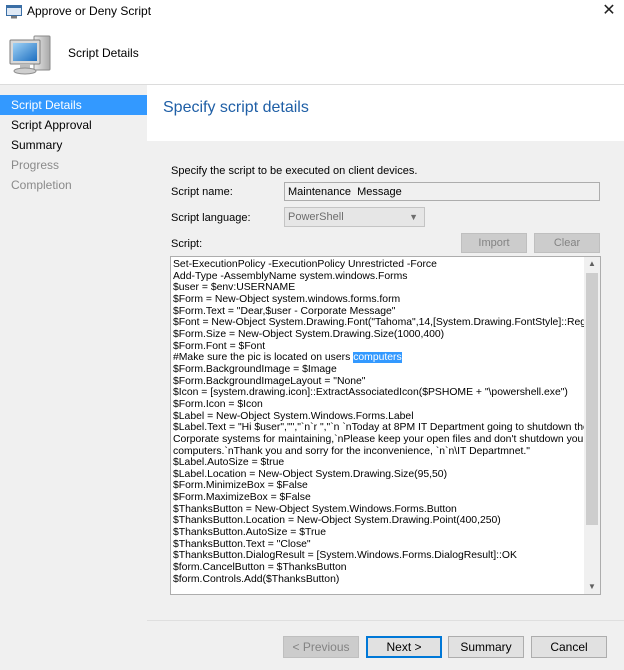 The width and height of the screenshot is (624, 670). Describe the element at coordinates (567, 243) in the screenshot. I see `clear-button: Clear` at that location.